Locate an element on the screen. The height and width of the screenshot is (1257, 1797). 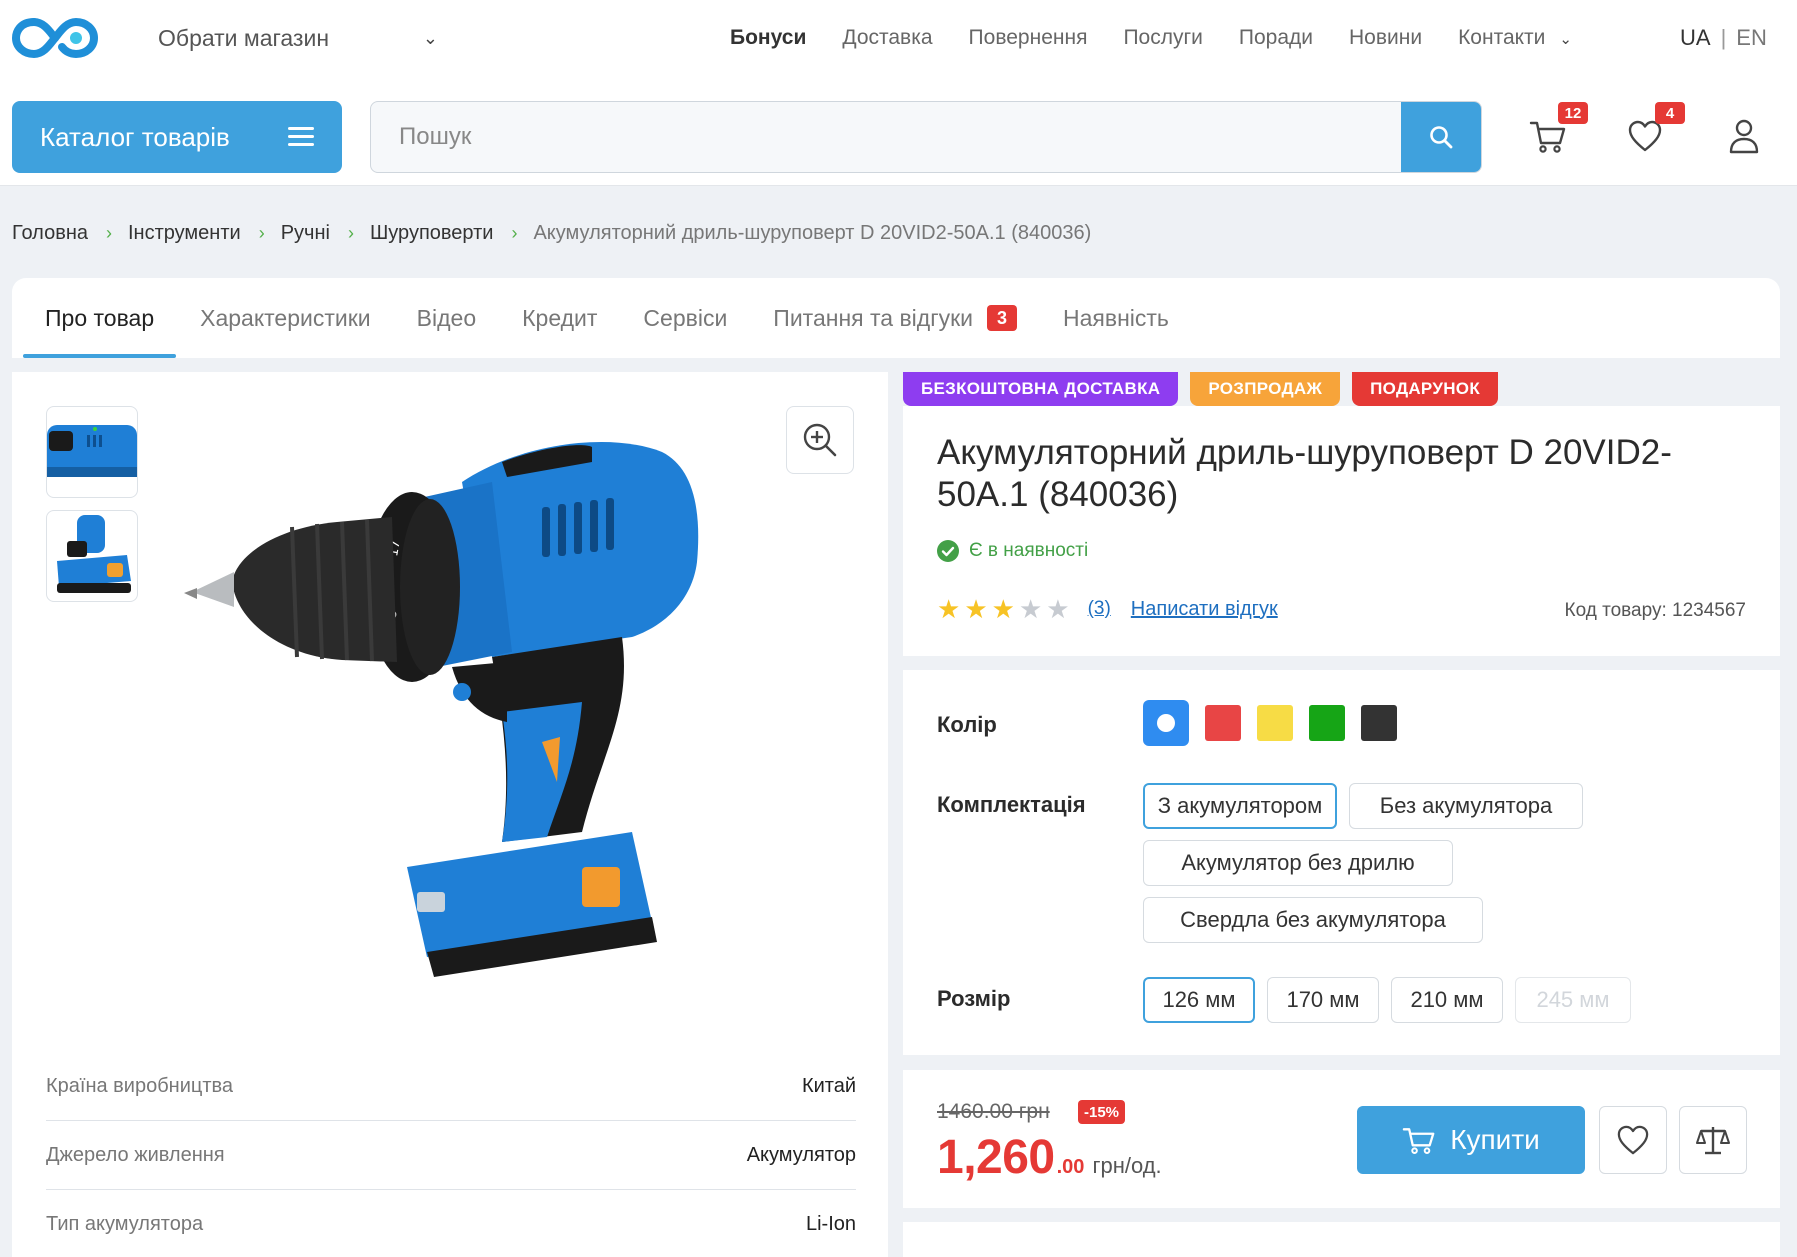
zoom-in-icon is located at coordinates (820, 440).